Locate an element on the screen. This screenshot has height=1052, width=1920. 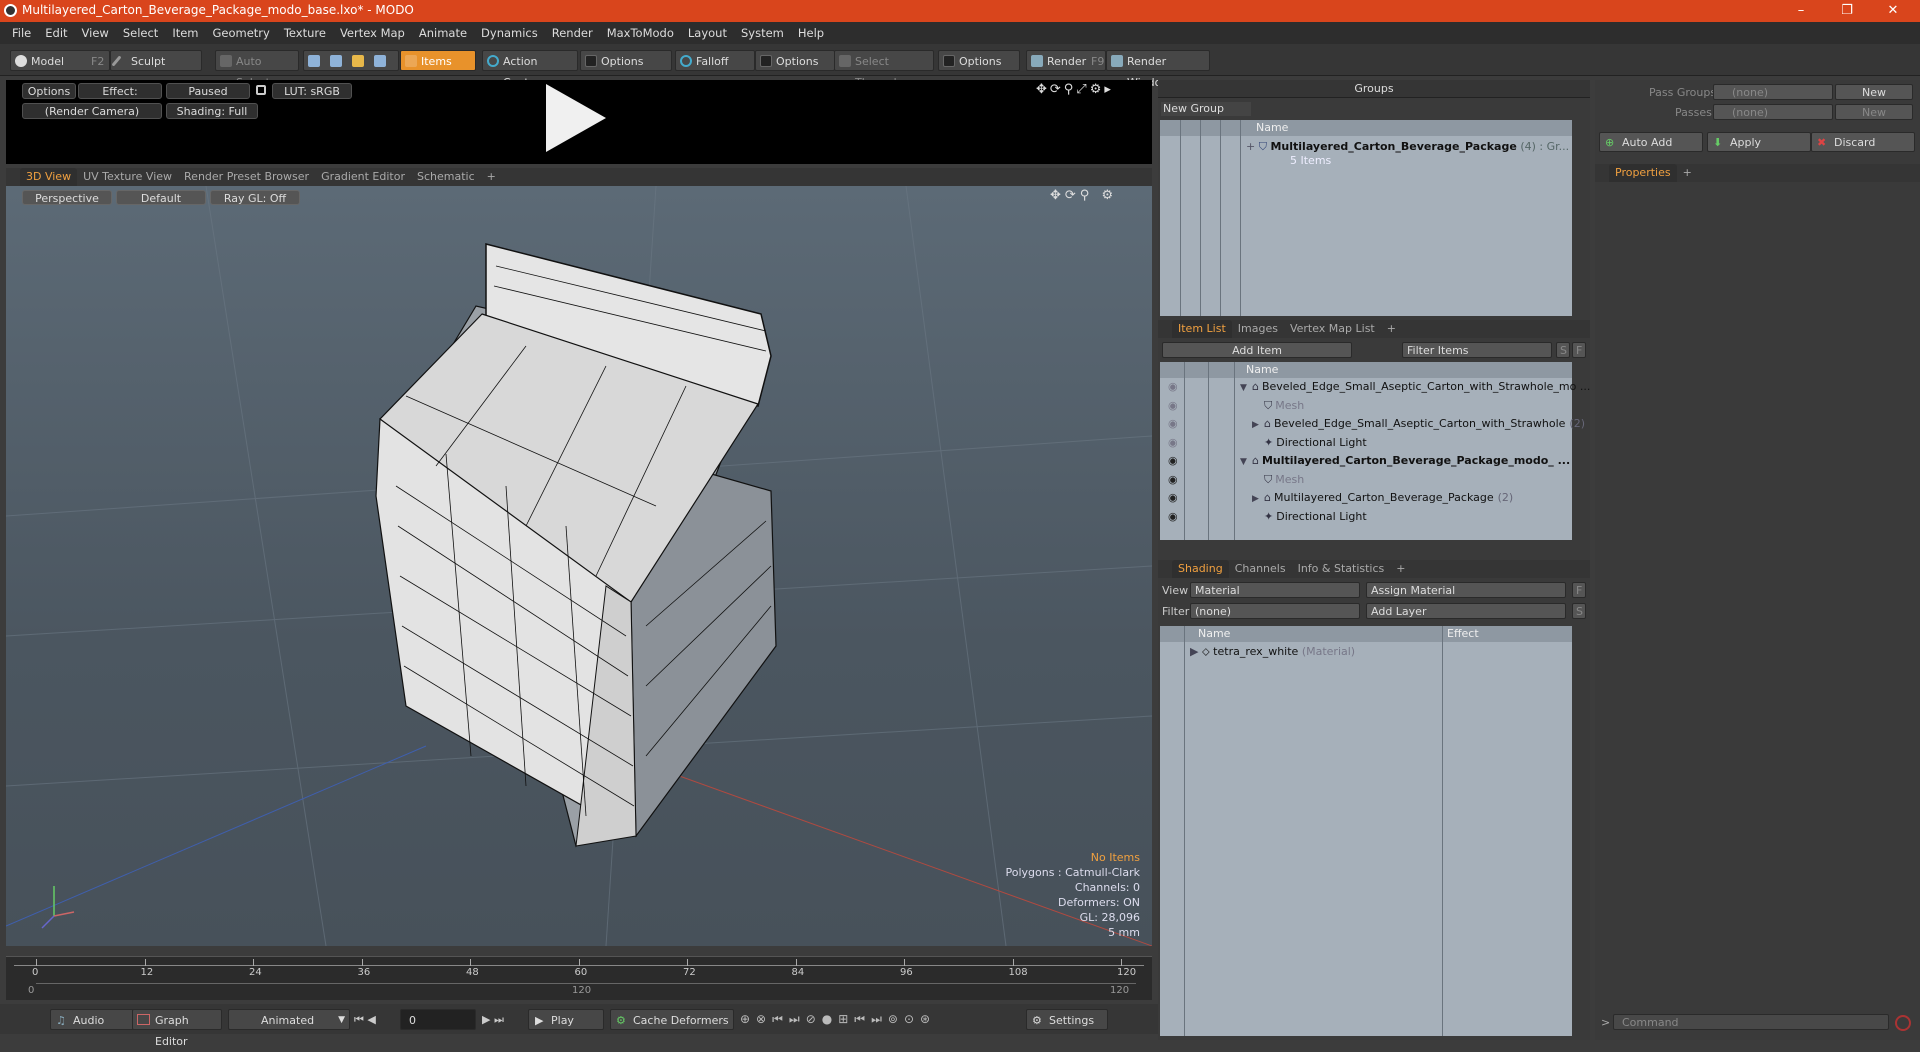
menu-geometry: Geometry is located at coordinates (241, 33).